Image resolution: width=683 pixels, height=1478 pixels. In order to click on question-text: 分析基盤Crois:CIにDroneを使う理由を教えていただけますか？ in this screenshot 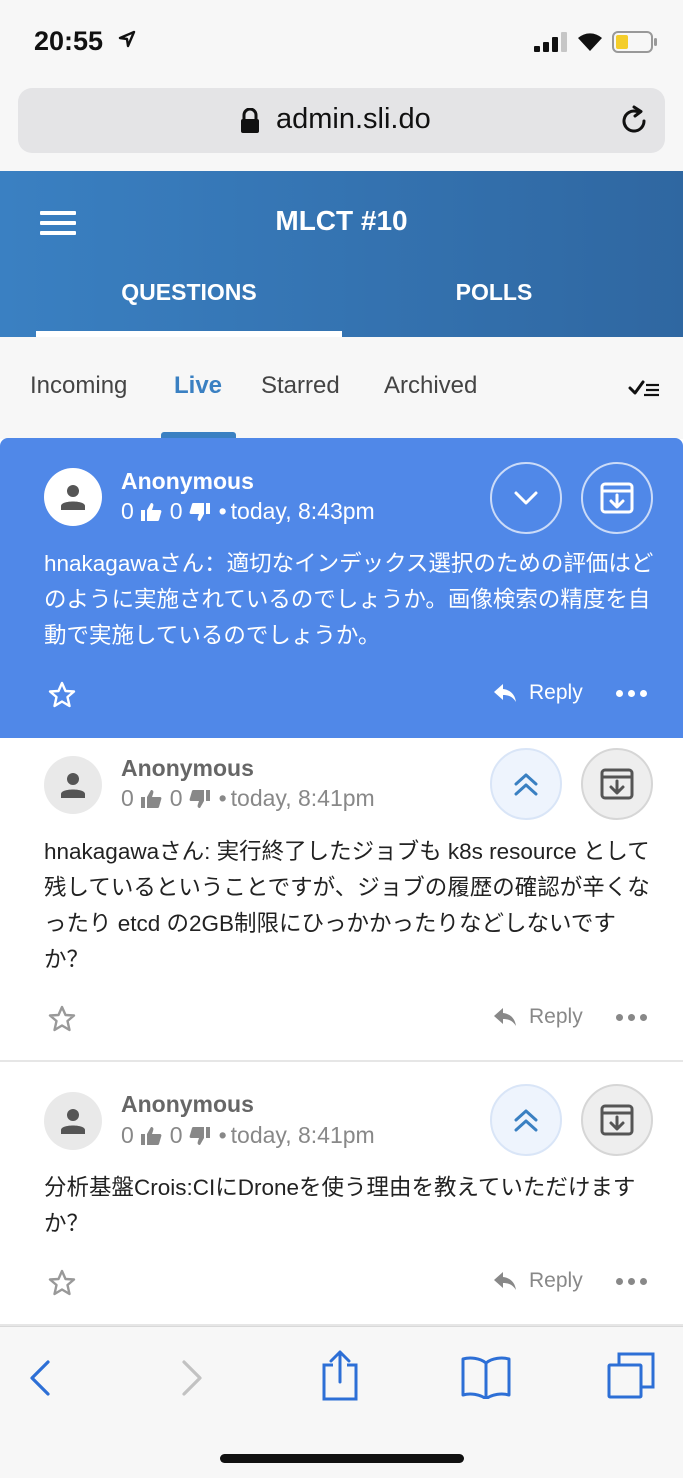, I will do `click(340, 1205)`.